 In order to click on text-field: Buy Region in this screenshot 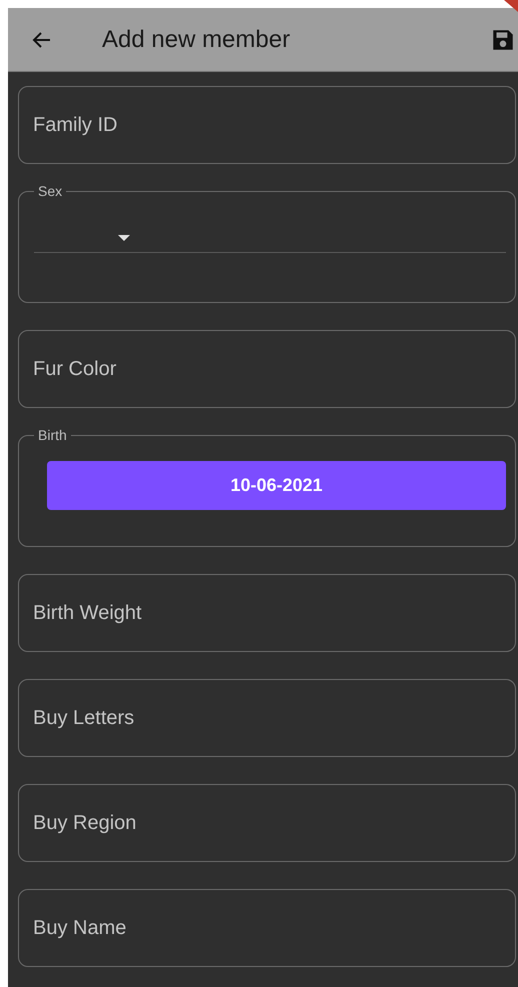, I will do `click(267, 823)`.